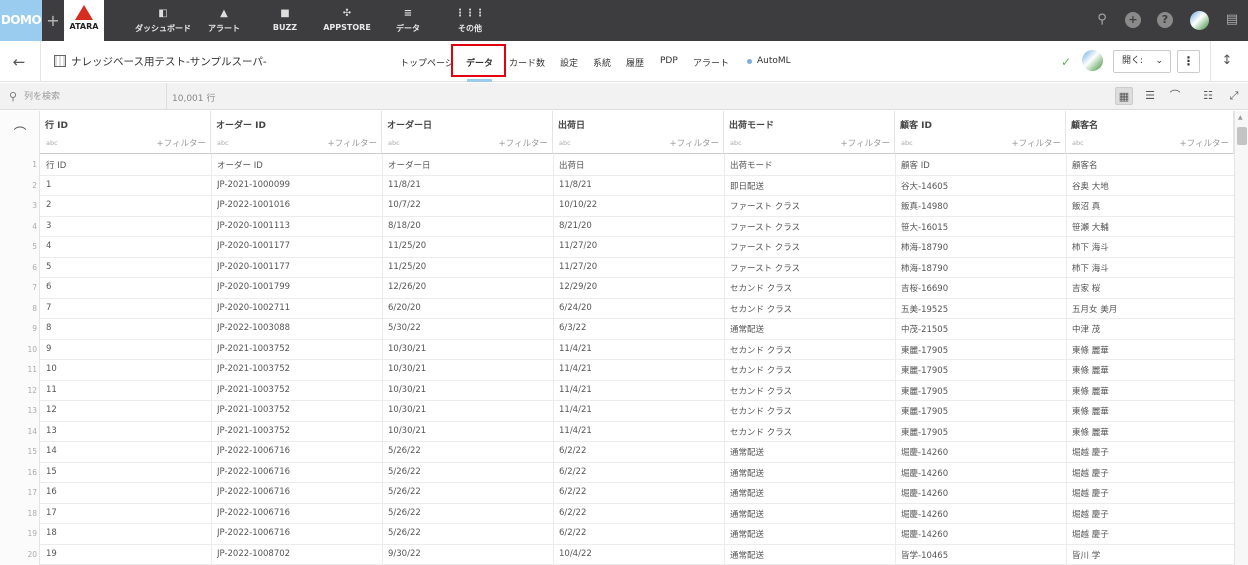 This screenshot has width=1248, height=565. What do you see at coordinates (125, 132) in the screenshot?
I see `column-header: 行 ID abc +フィルター` at bounding box center [125, 132].